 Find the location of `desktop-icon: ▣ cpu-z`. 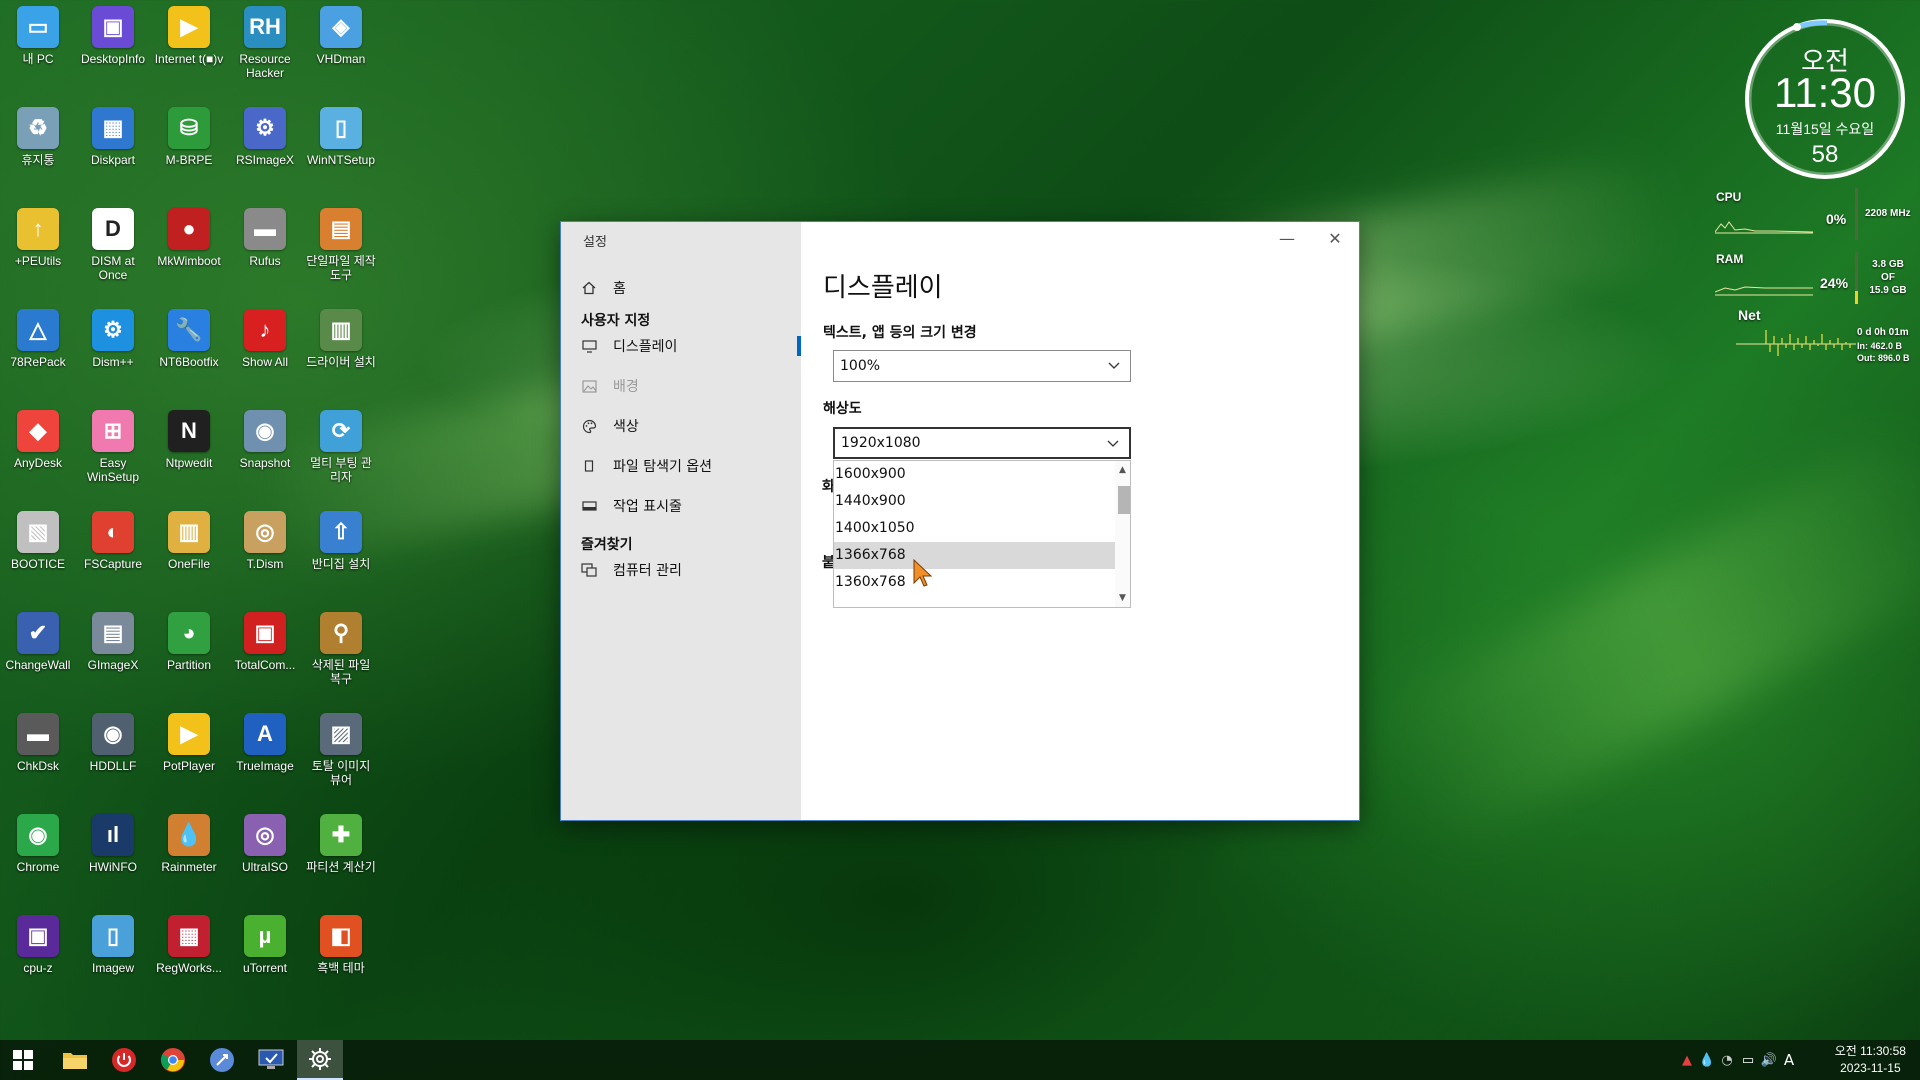

desktop-icon: ▣ cpu-z is located at coordinates (38, 942).